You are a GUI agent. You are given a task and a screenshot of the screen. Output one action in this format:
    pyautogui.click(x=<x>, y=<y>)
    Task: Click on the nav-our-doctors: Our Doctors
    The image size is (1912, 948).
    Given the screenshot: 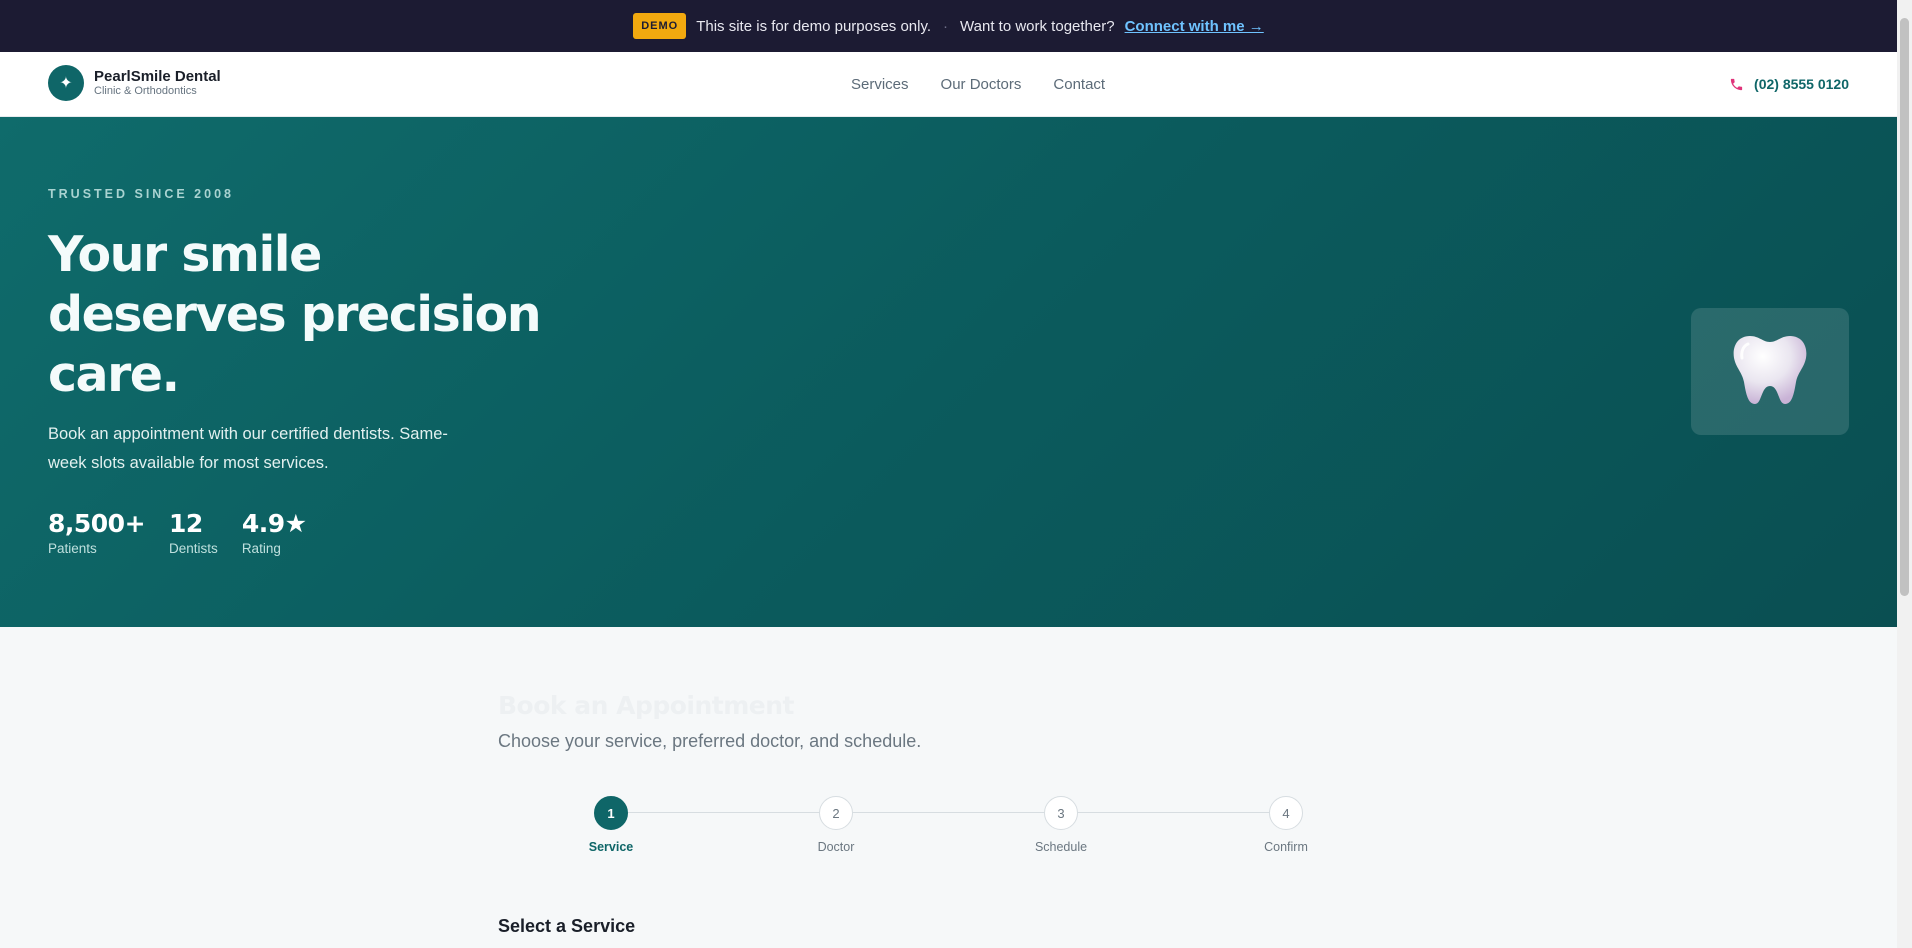 What is the action you would take?
    pyautogui.click(x=981, y=84)
    